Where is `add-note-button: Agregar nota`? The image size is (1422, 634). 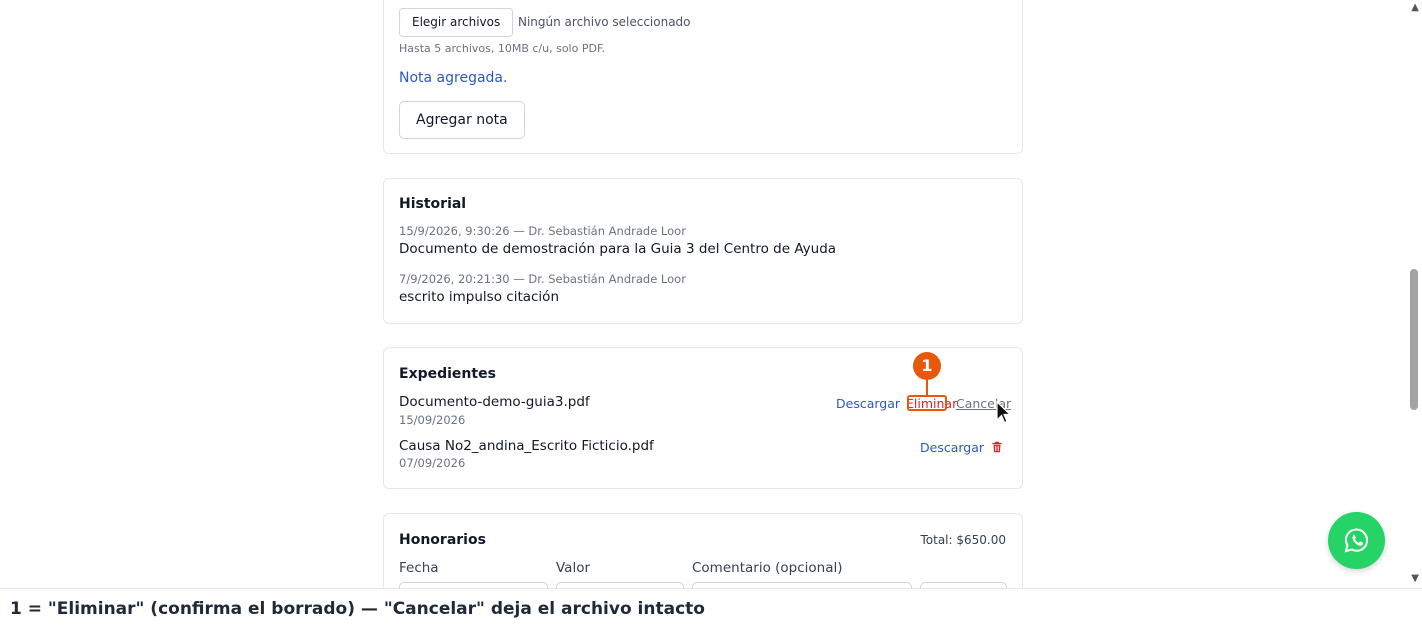
add-note-button: Agregar nota is located at coordinates (462, 120).